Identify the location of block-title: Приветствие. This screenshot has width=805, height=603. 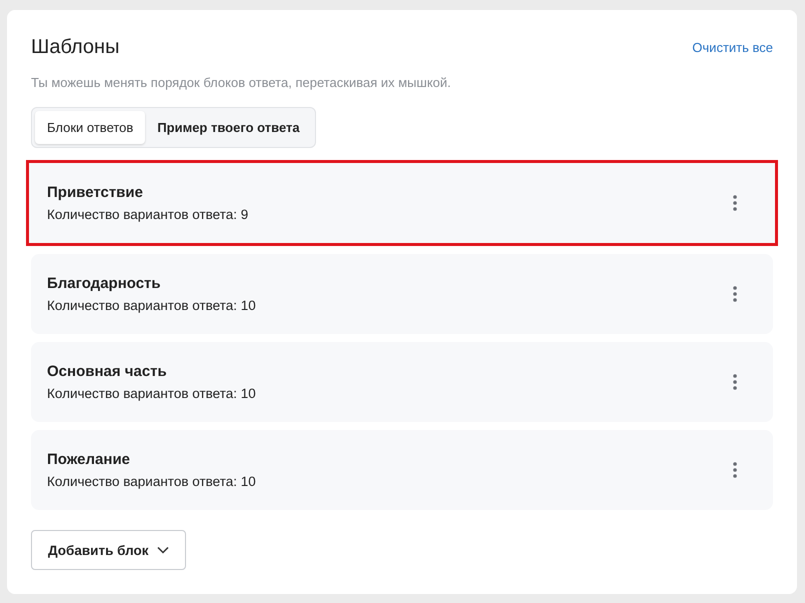
(95, 192).